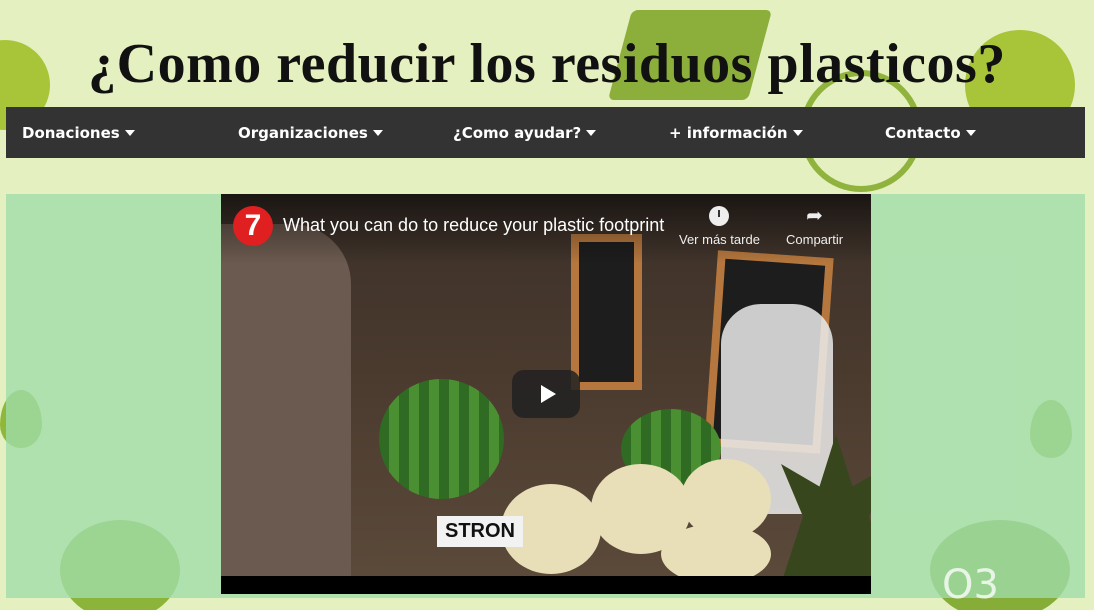 This screenshot has height=610, width=1094. I want to click on melon, so click(716, 554).